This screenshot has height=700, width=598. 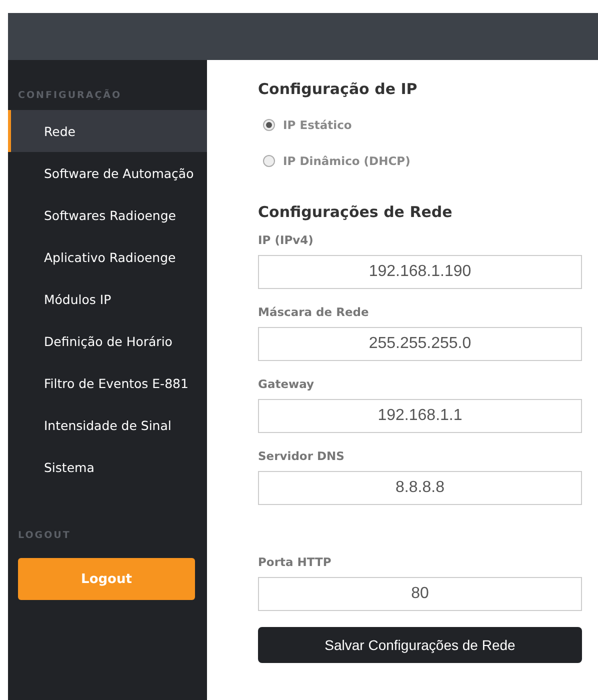 What do you see at coordinates (287, 384) in the screenshot?
I see `field-label: Gateway` at bounding box center [287, 384].